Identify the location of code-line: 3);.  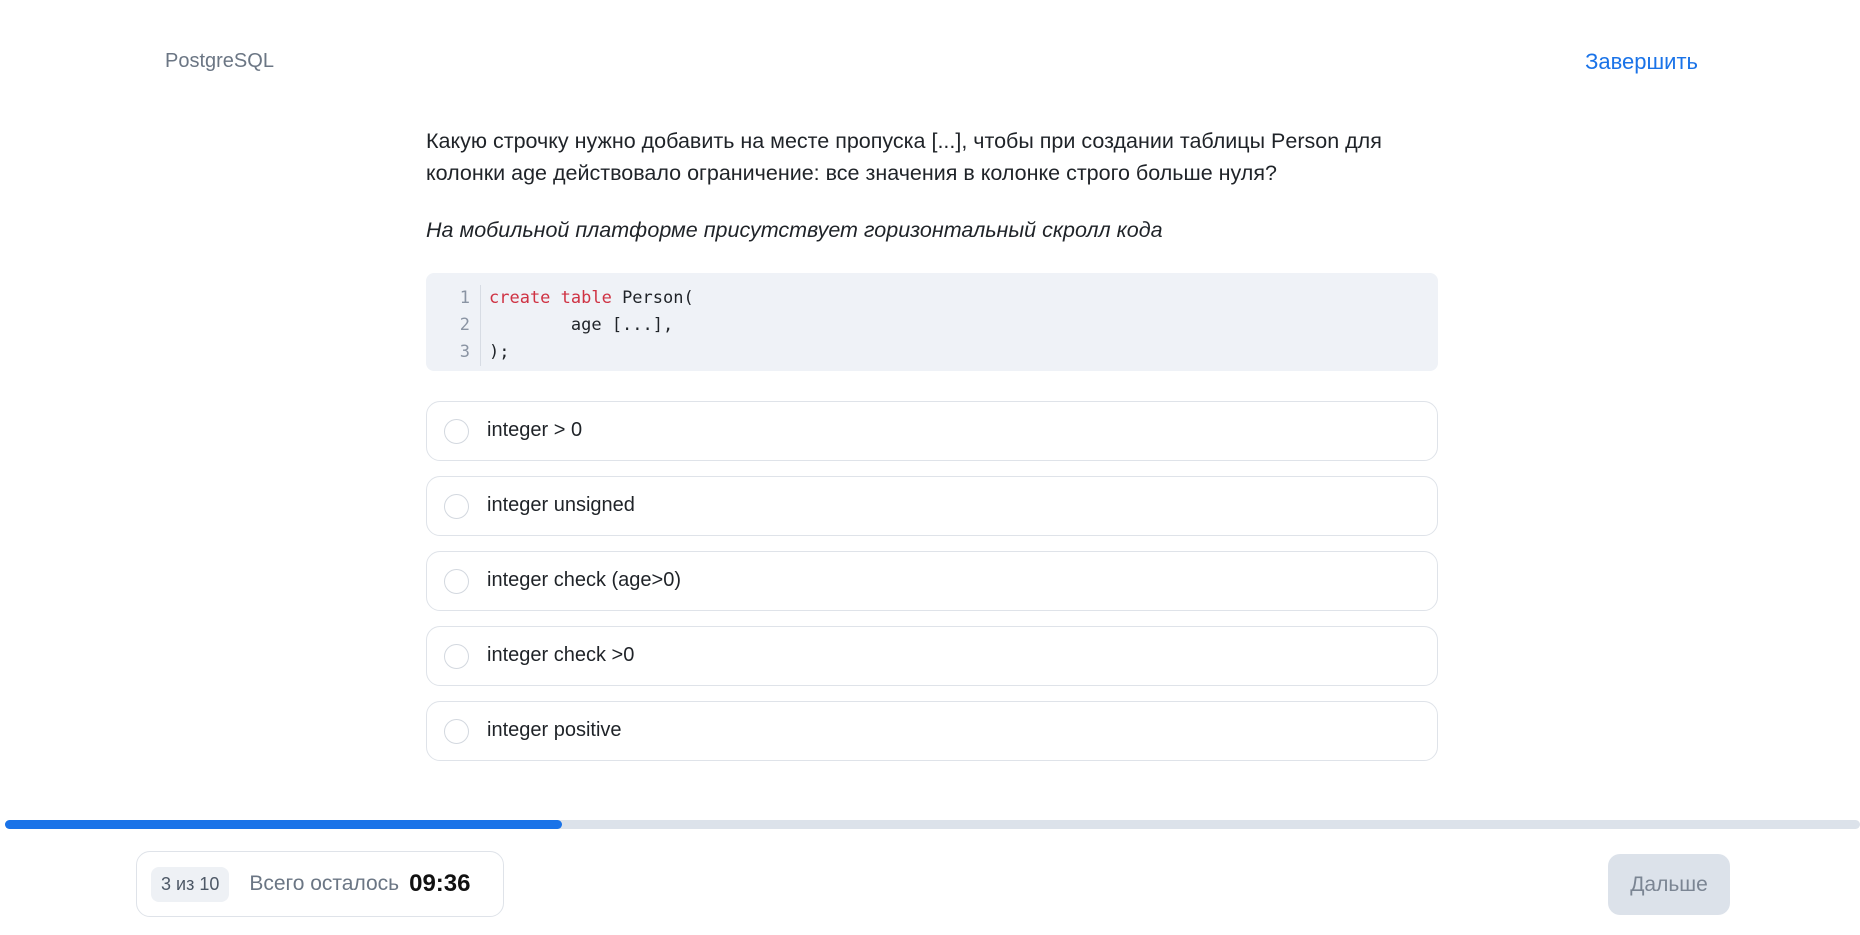
(932, 352).